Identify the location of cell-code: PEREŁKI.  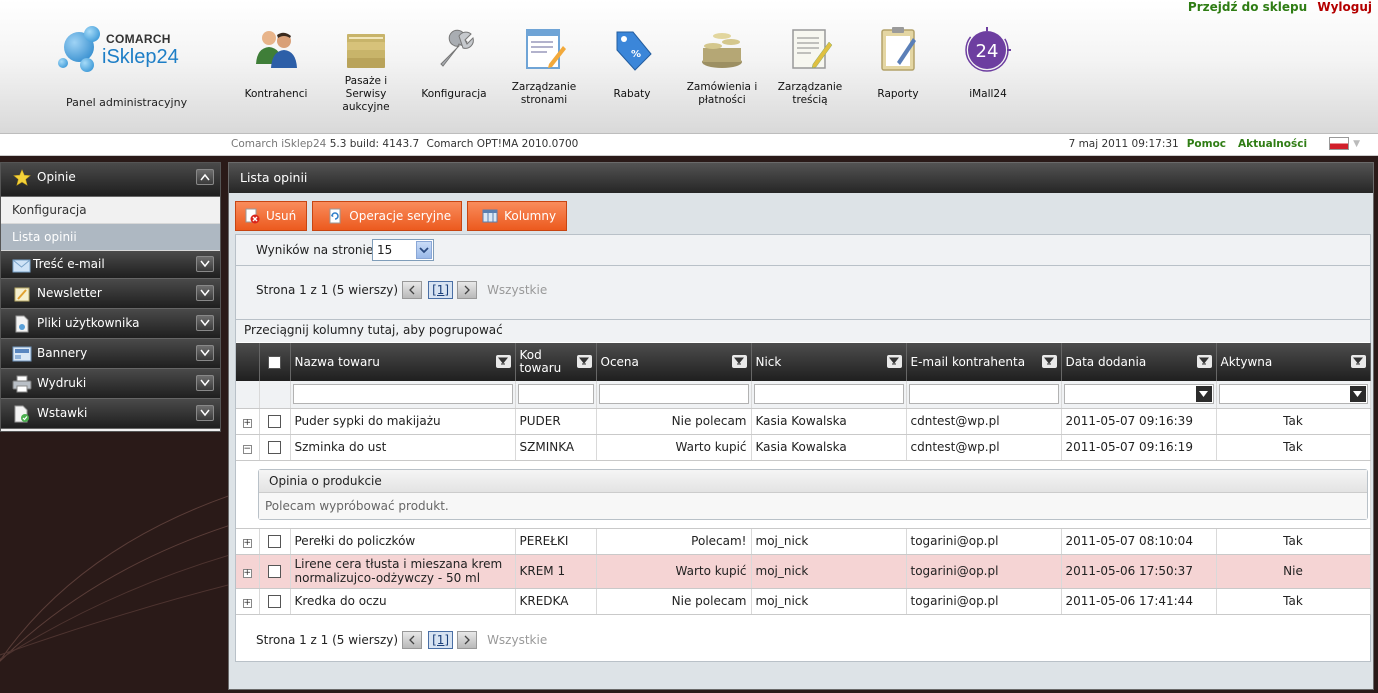
(556, 541).